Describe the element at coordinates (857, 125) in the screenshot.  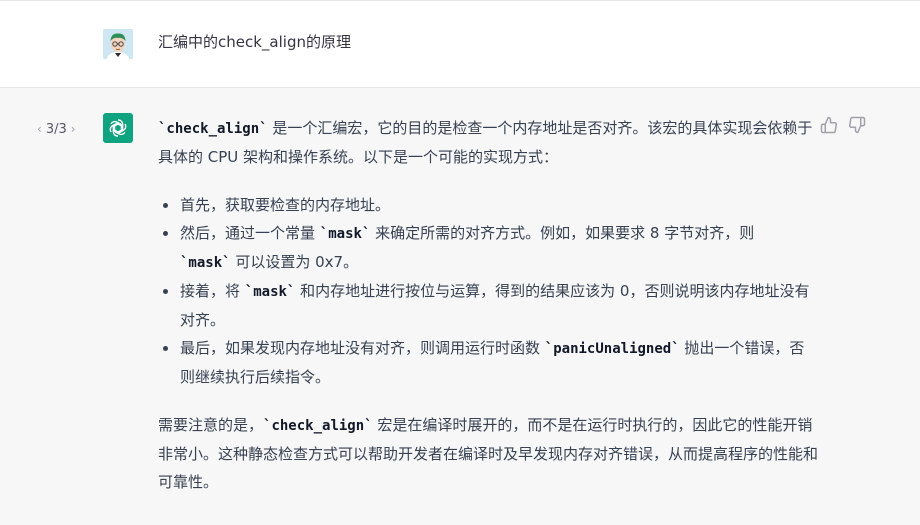
I see `thumbs-down-icon` at that location.